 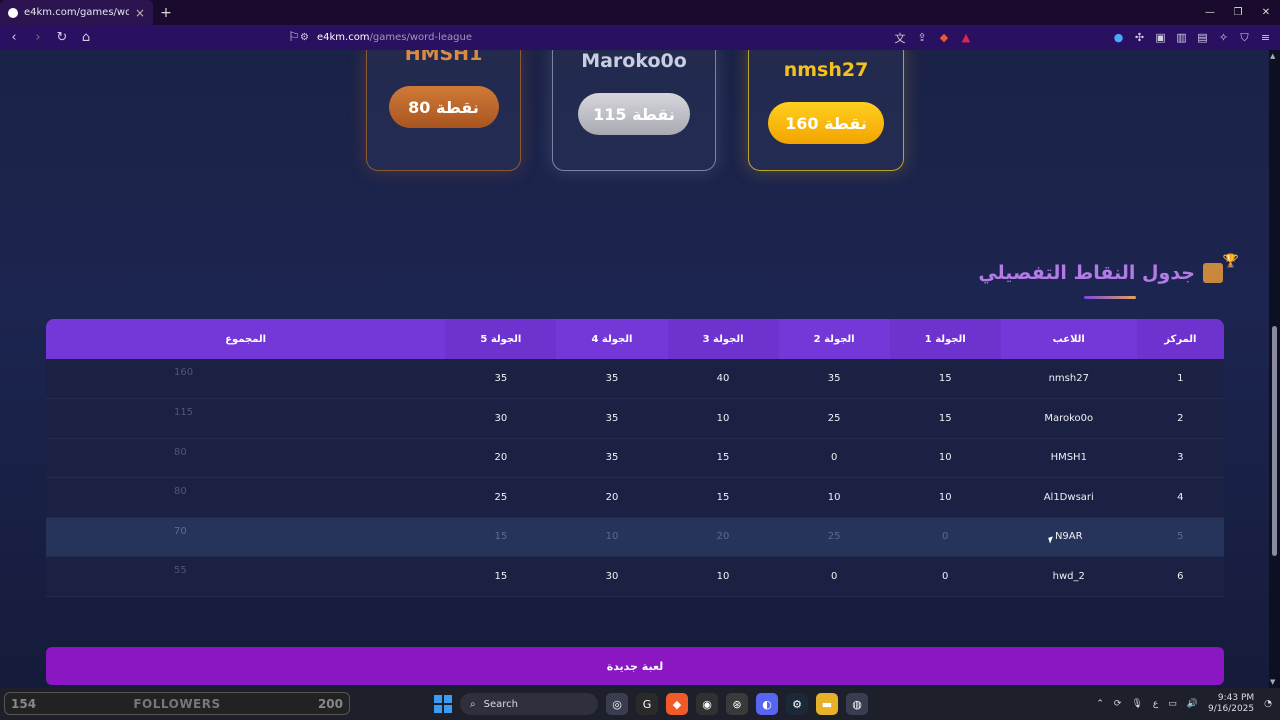 What do you see at coordinates (1180, 576) in the screenshot?
I see `cell-rank: 6` at bounding box center [1180, 576].